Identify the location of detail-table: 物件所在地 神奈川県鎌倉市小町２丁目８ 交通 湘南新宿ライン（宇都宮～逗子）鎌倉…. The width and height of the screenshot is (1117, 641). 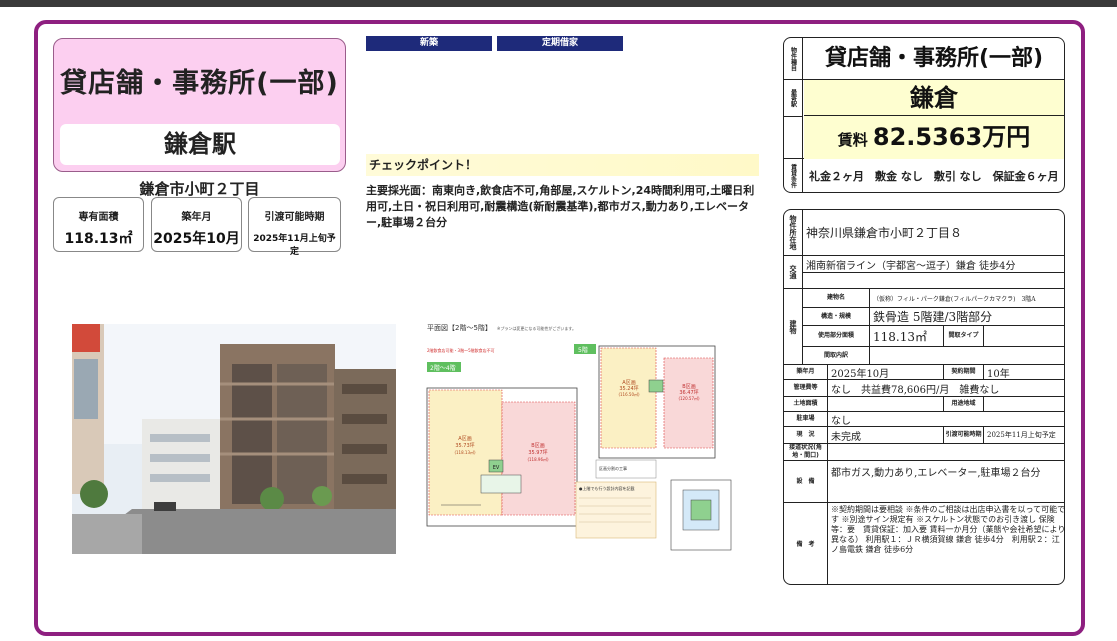
(924, 397).